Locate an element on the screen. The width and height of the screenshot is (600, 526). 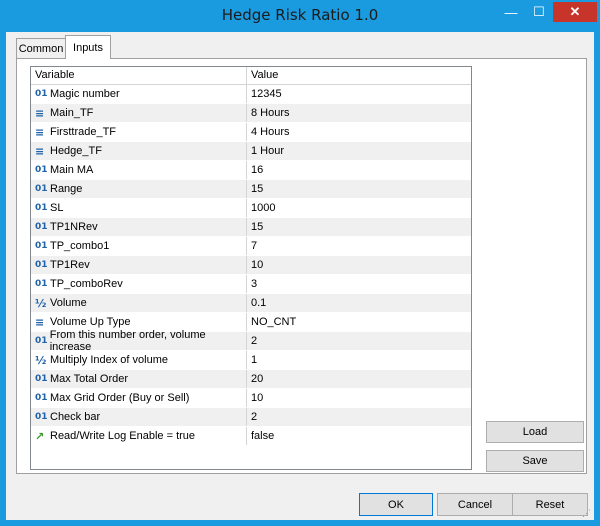
grid-header: Variable Value is located at coordinates (251, 76).